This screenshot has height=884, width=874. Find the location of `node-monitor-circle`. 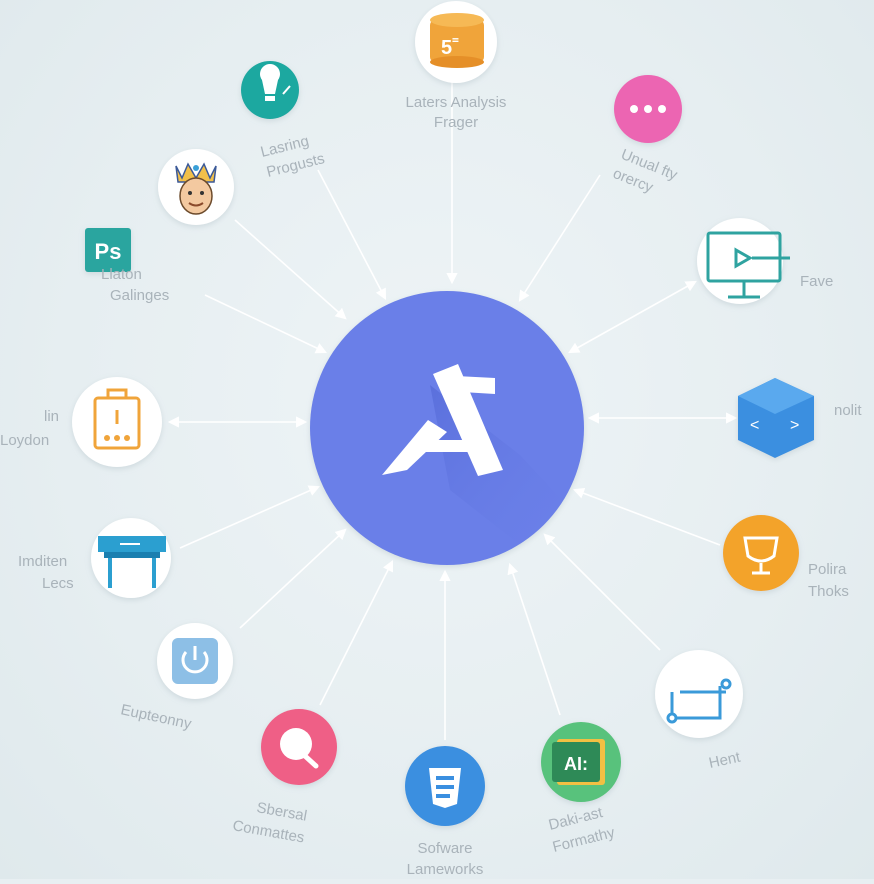

node-monitor-circle is located at coordinates (740, 261).